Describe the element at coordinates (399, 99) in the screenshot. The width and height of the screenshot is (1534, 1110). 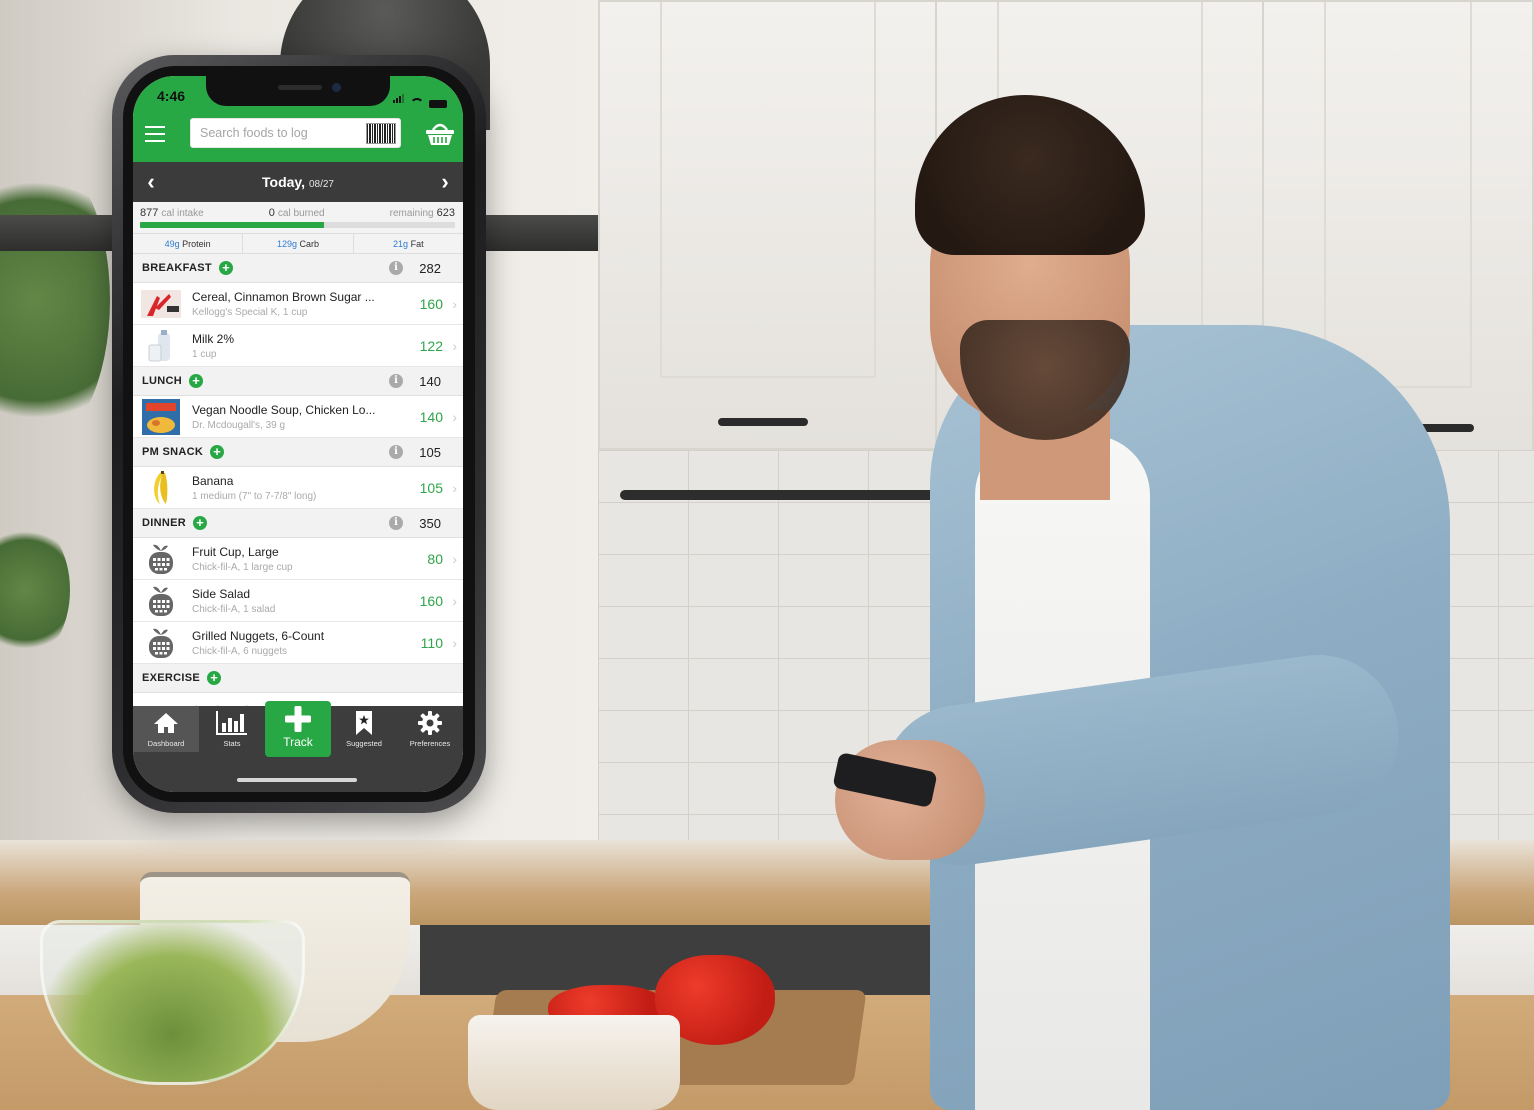
I see `signal-icon` at that location.